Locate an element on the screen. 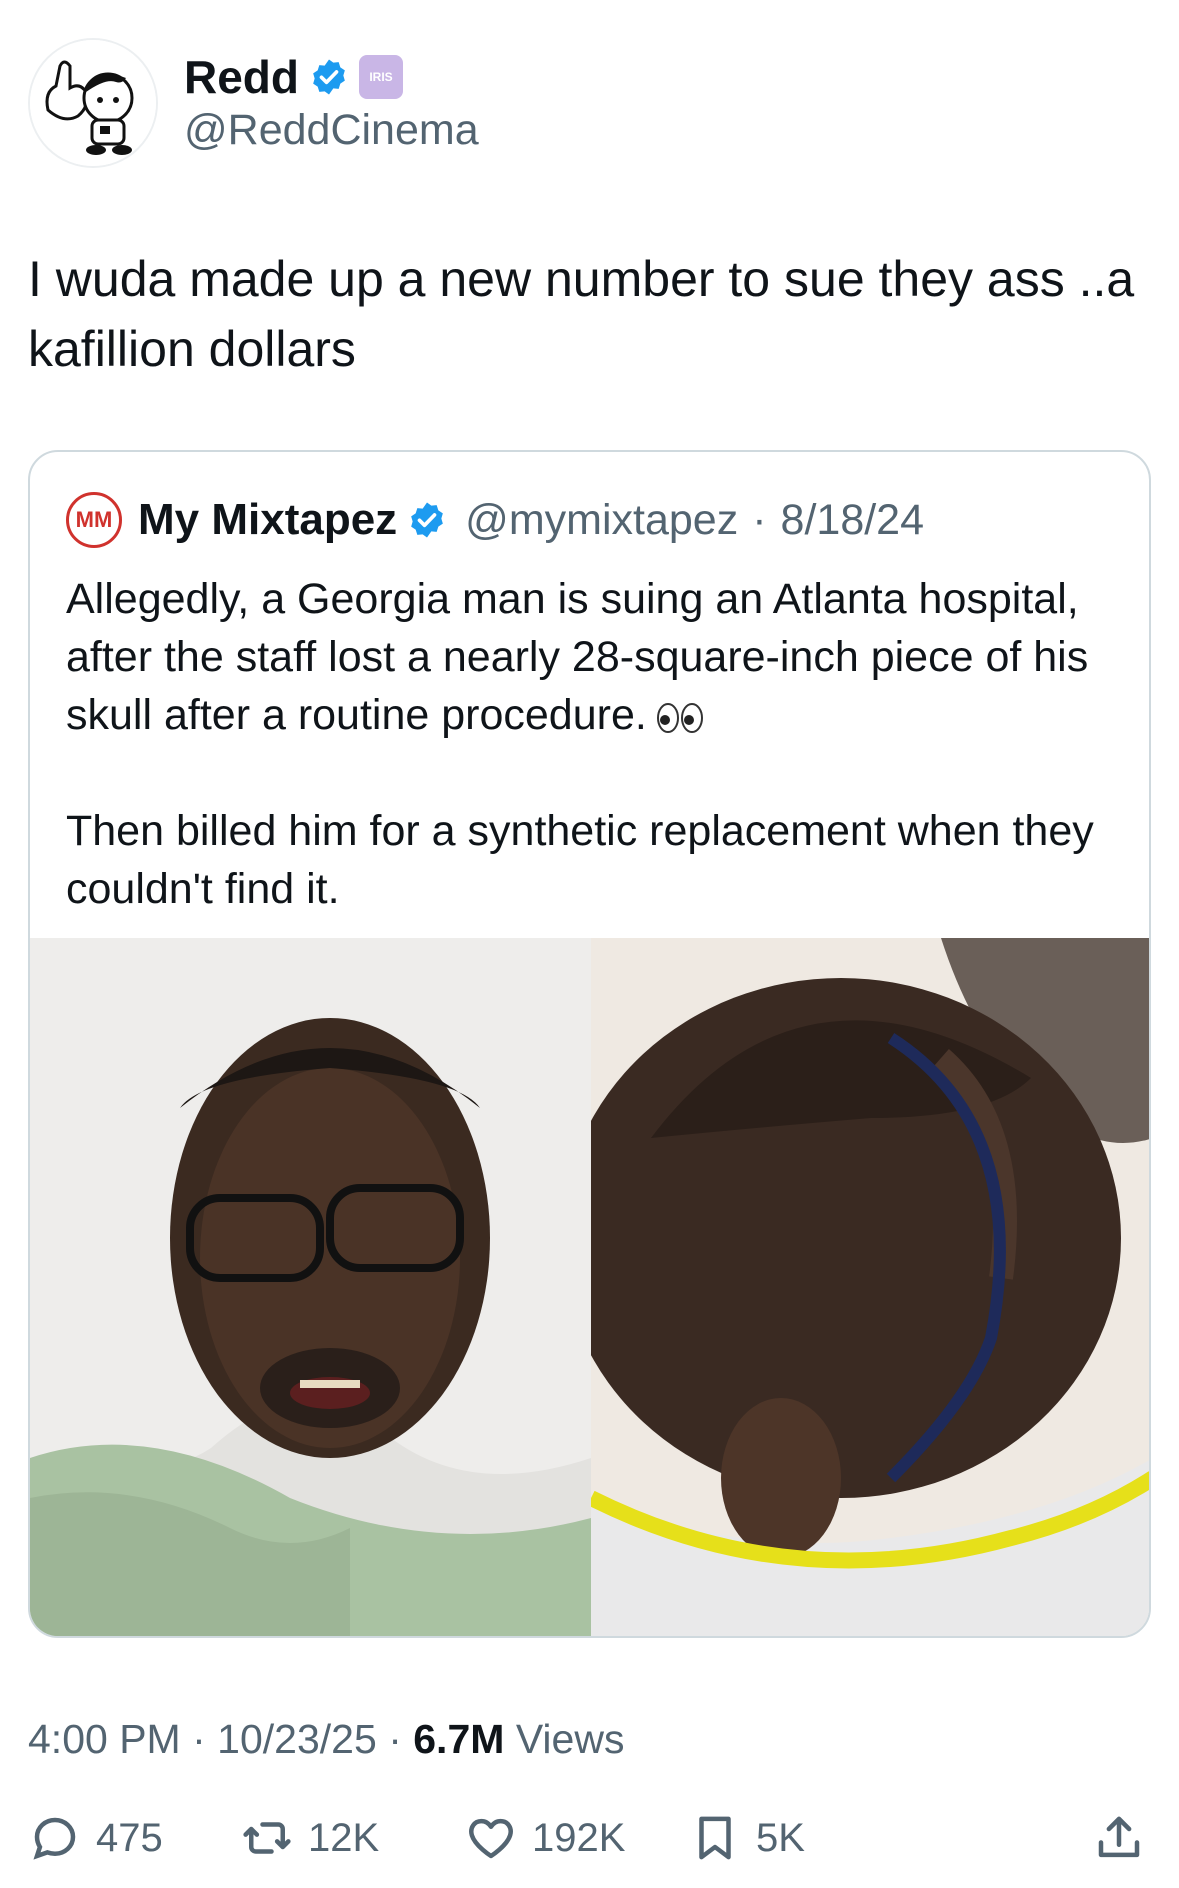 Image resolution: width=1179 pixels, height=1888 pixels. tweet-header: Redd IRIS @ReddCinema is located at coordinates (588, 103).